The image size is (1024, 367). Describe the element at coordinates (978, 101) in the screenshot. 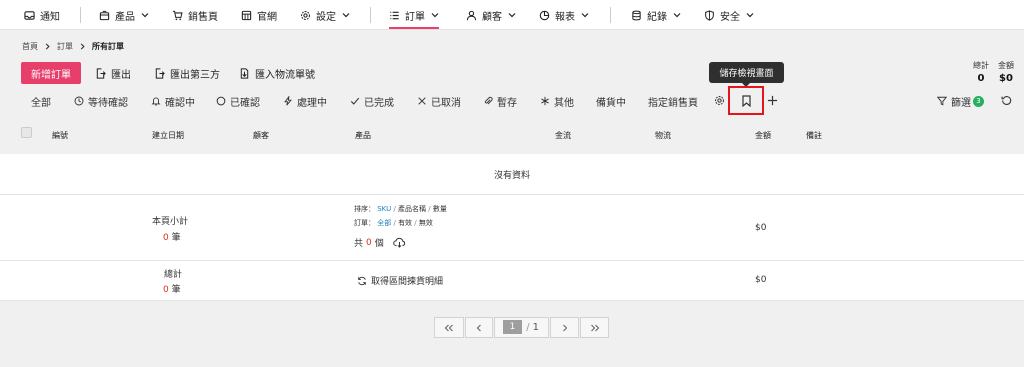

I see `filter-count-badge: 3` at that location.